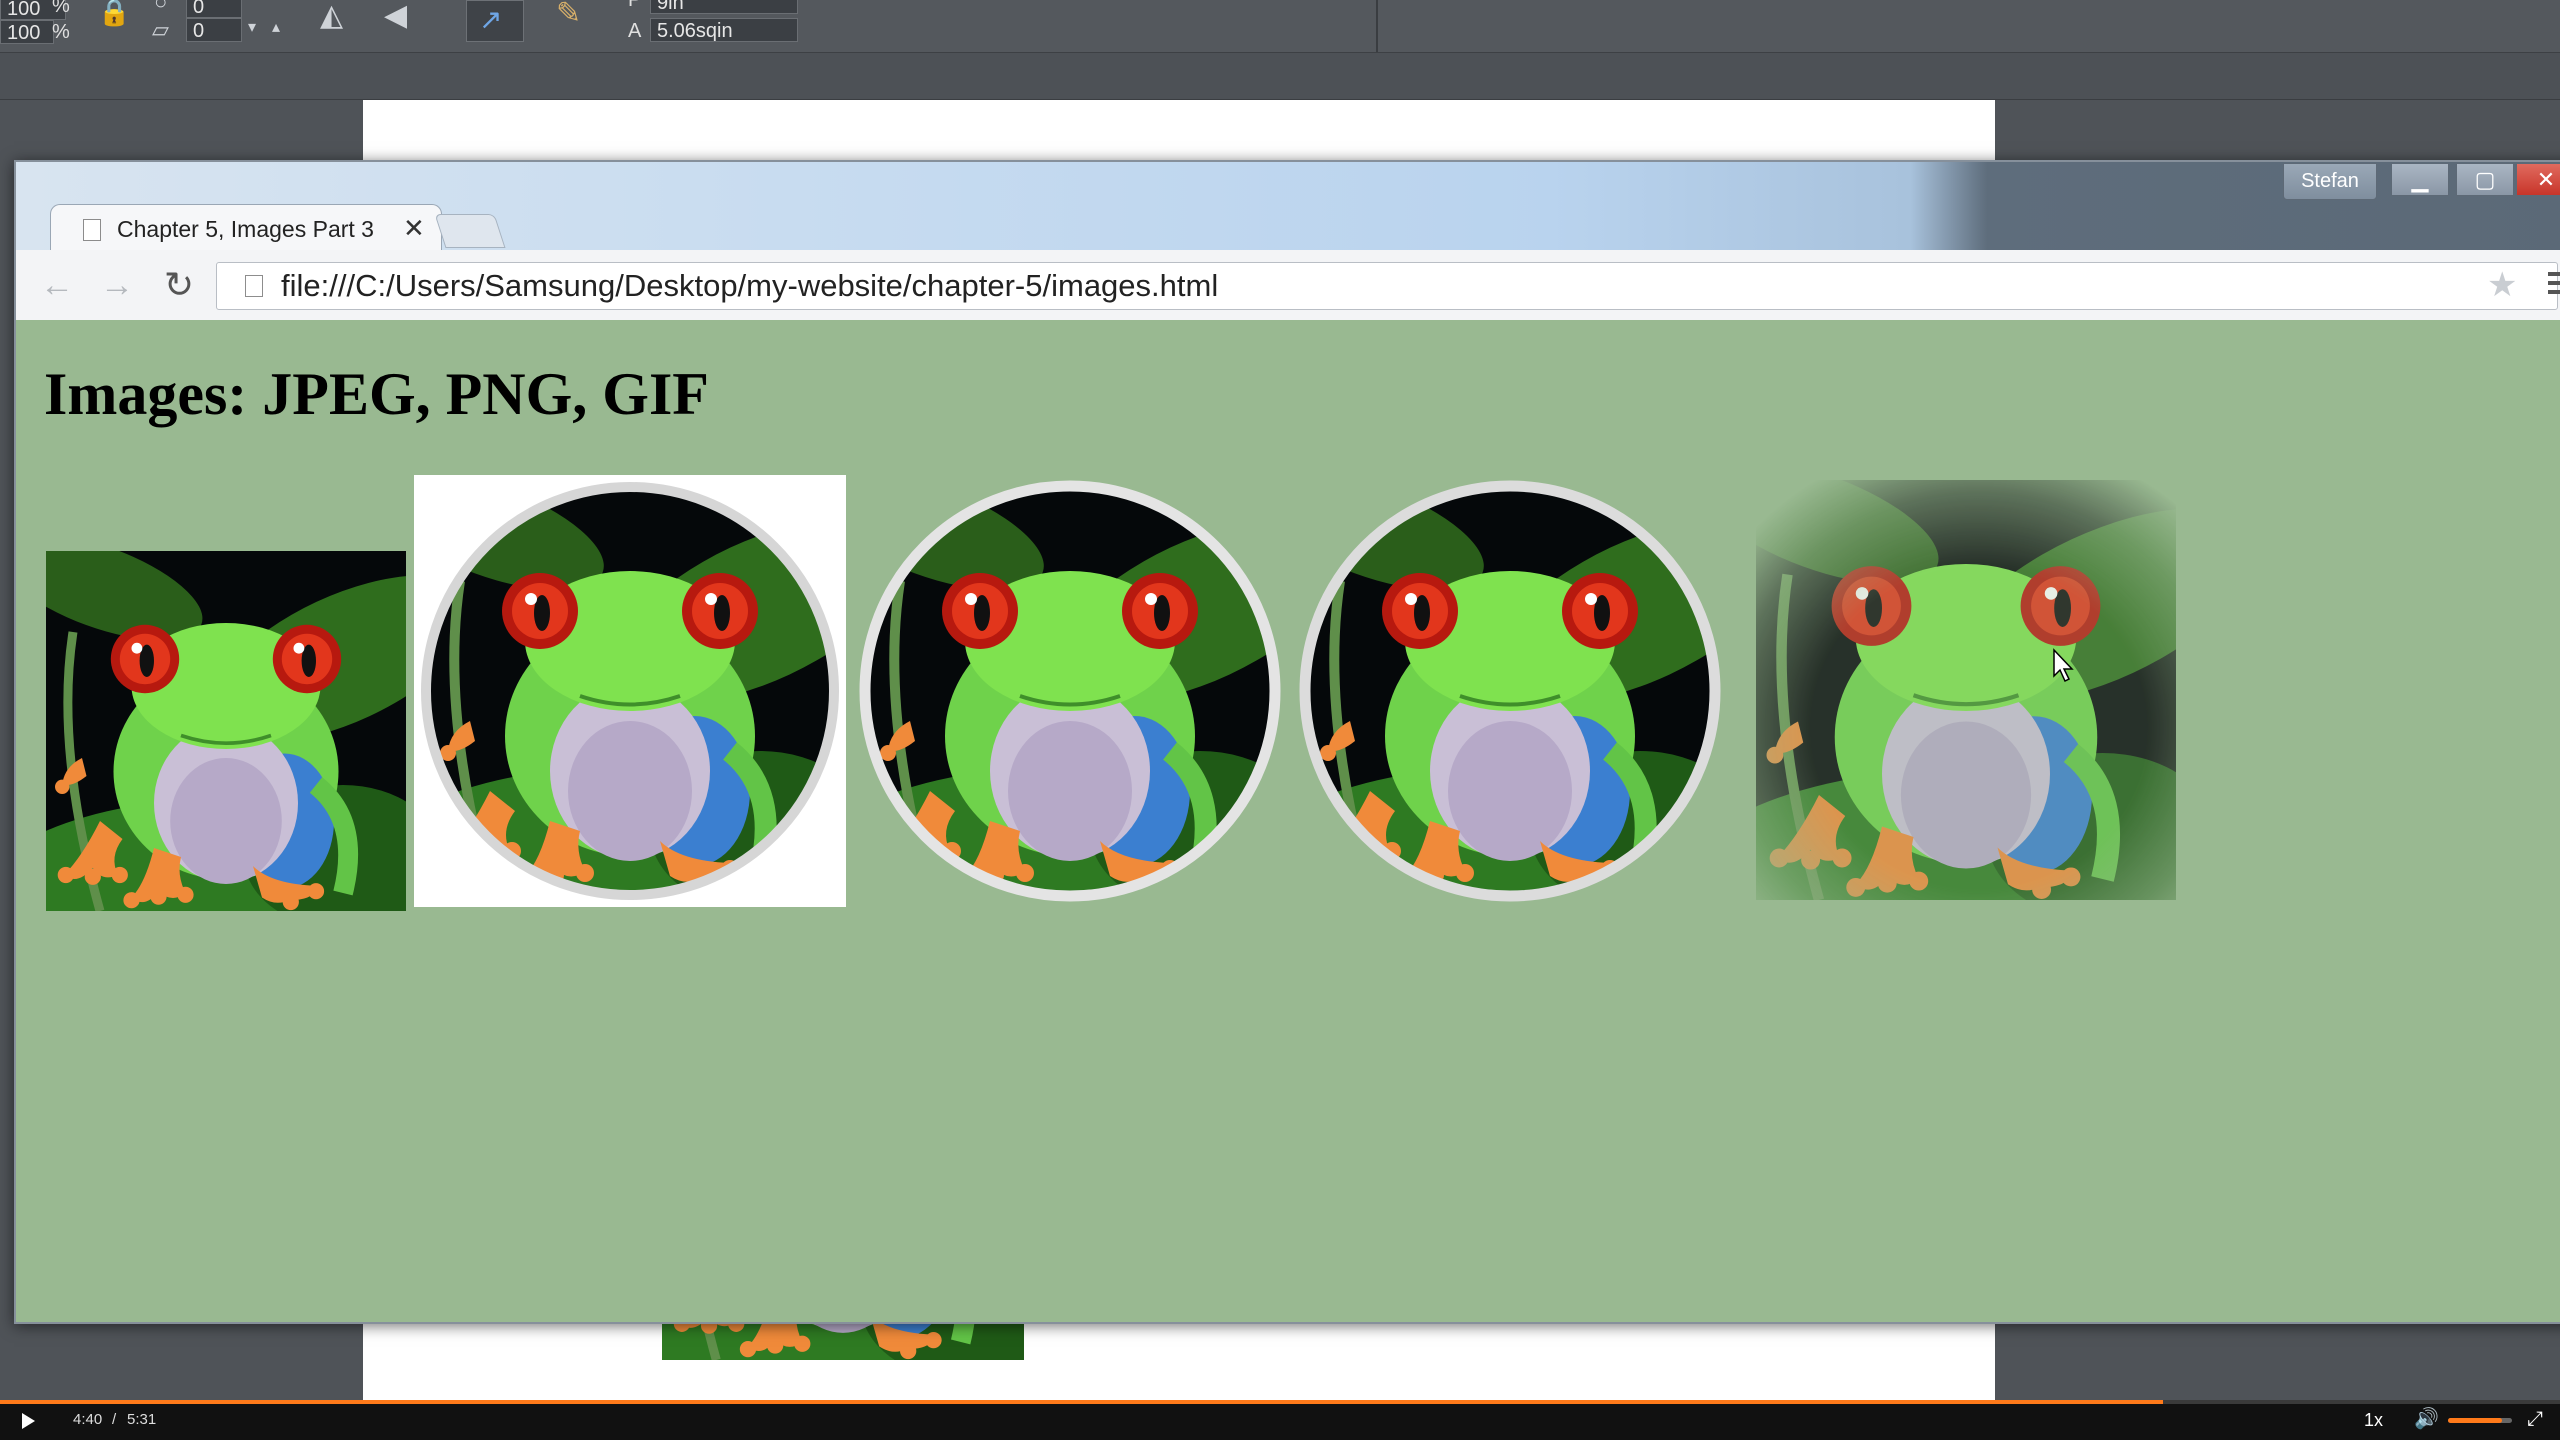  What do you see at coordinates (470, 231) in the screenshot?
I see `new-tab-button` at bounding box center [470, 231].